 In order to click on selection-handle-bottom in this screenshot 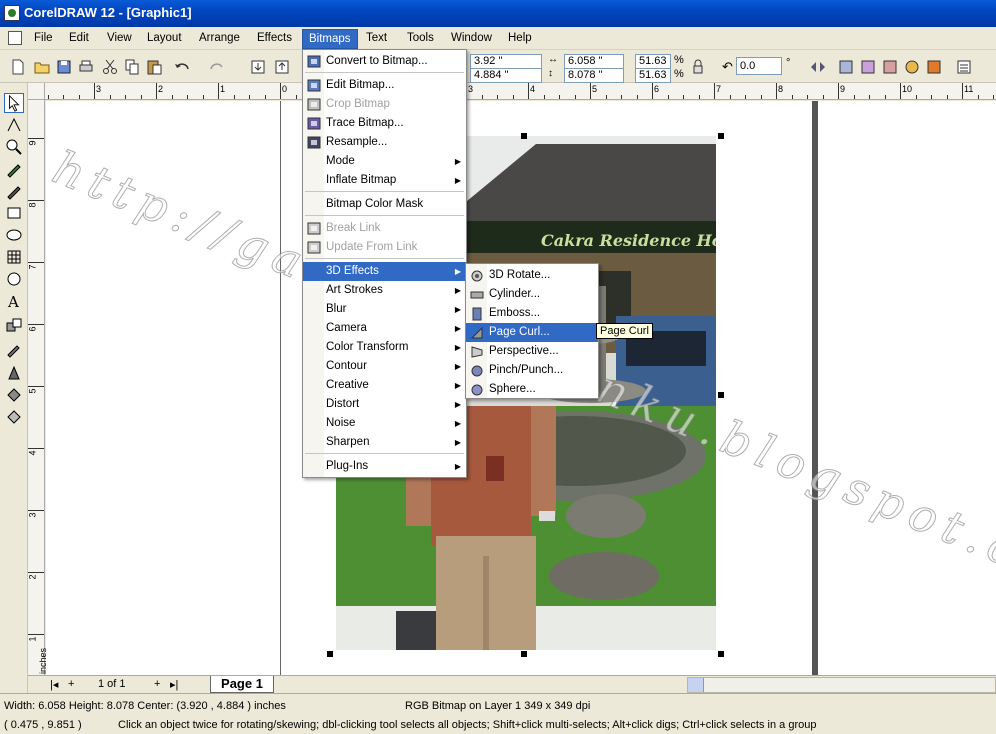, I will do `click(524, 654)`.